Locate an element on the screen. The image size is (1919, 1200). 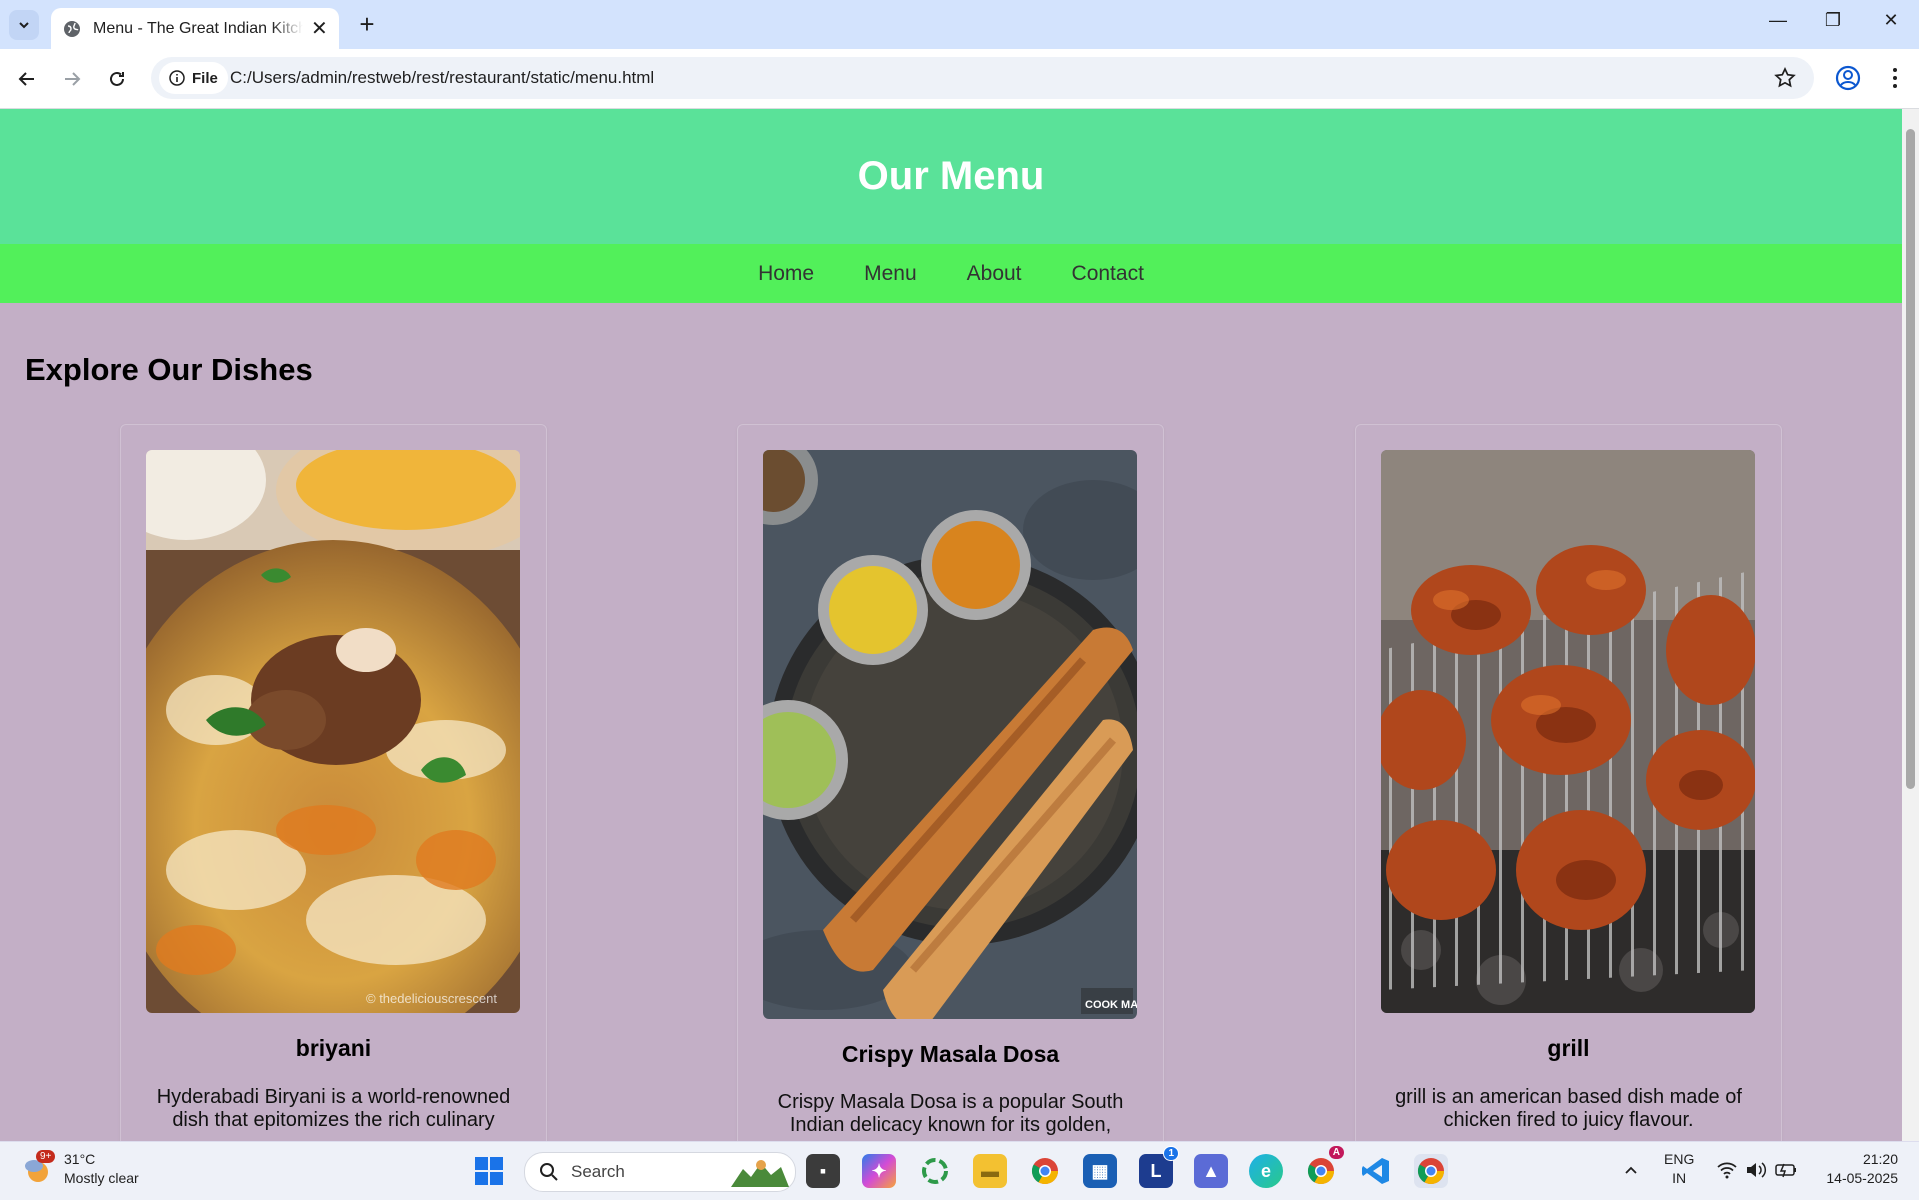
volume-icon is located at coordinates (1756, 1170).